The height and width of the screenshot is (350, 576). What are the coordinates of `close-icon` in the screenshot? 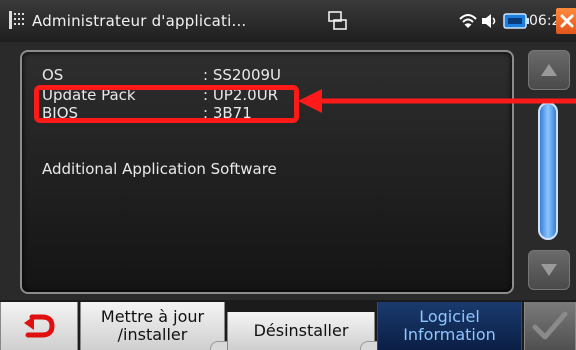 It's located at (567, 21).